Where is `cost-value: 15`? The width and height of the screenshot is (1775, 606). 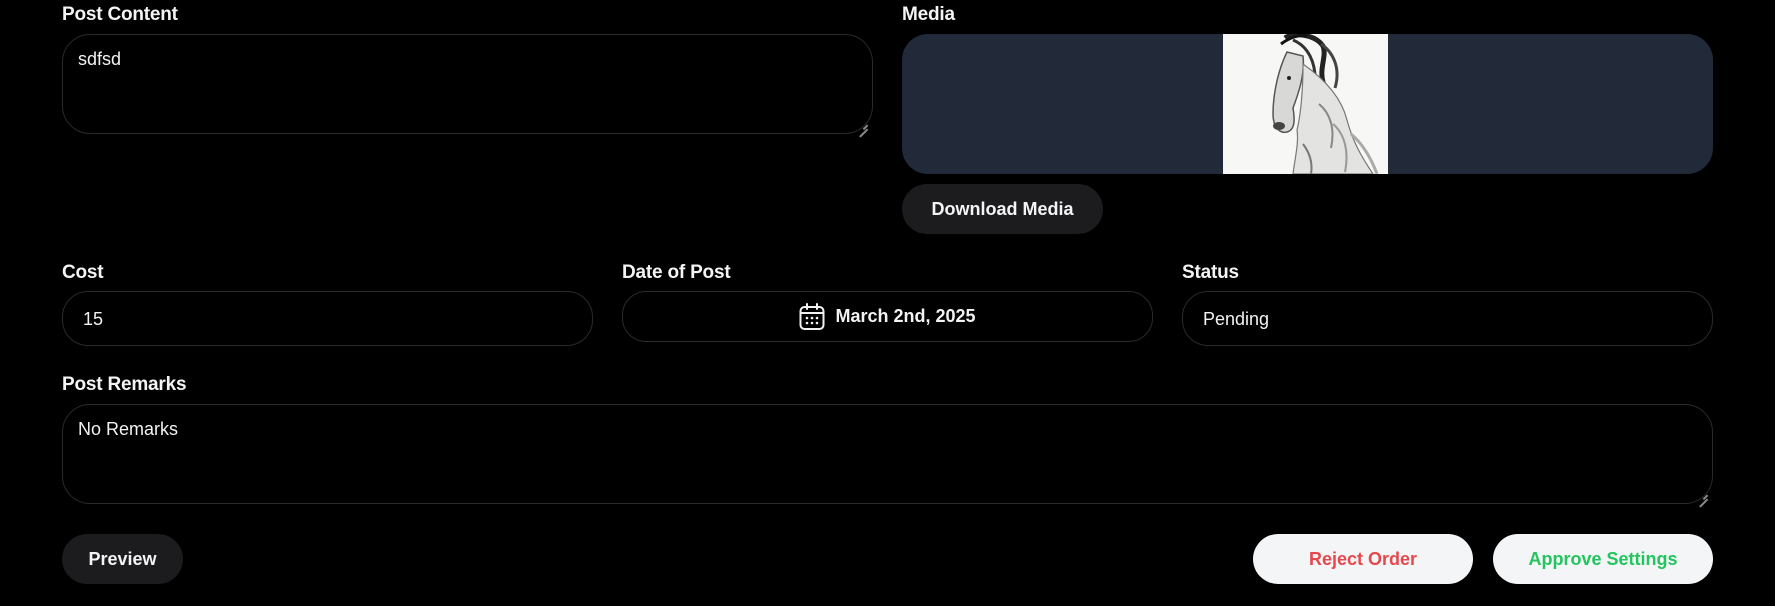
cost-value: 15 is located at coordinates (93, 319).